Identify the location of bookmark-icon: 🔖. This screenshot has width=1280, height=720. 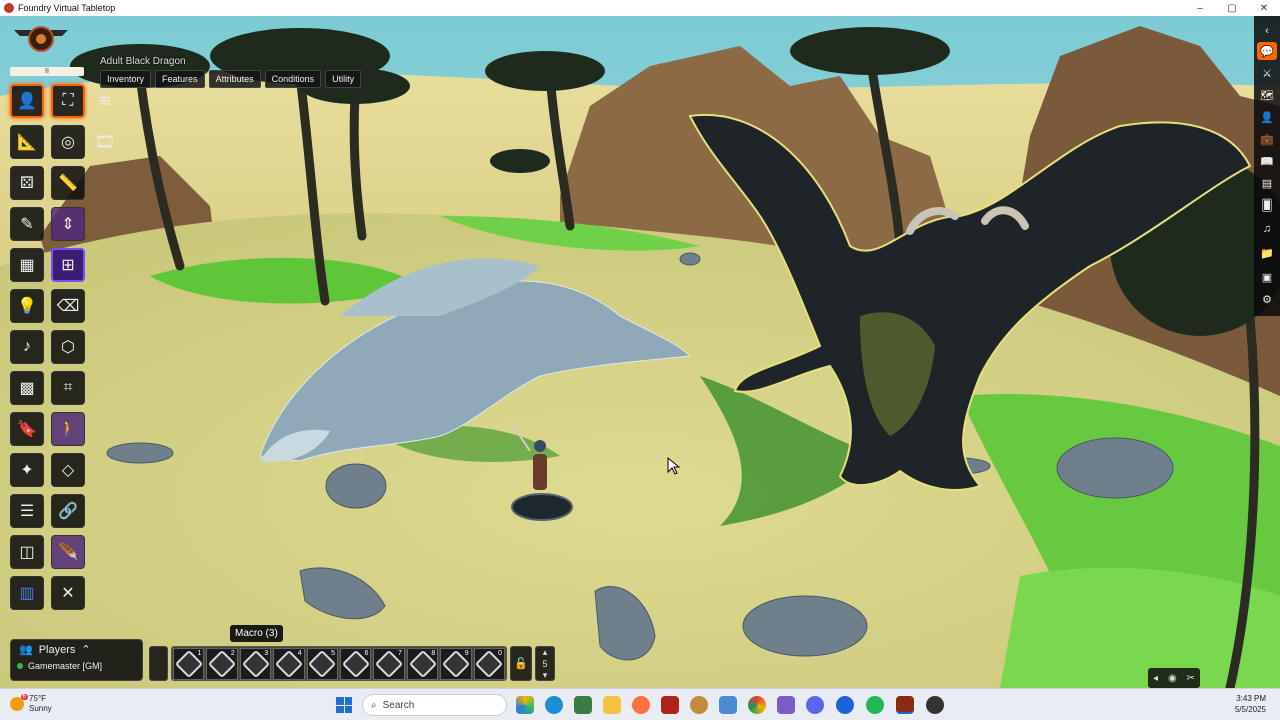
(27, 429).